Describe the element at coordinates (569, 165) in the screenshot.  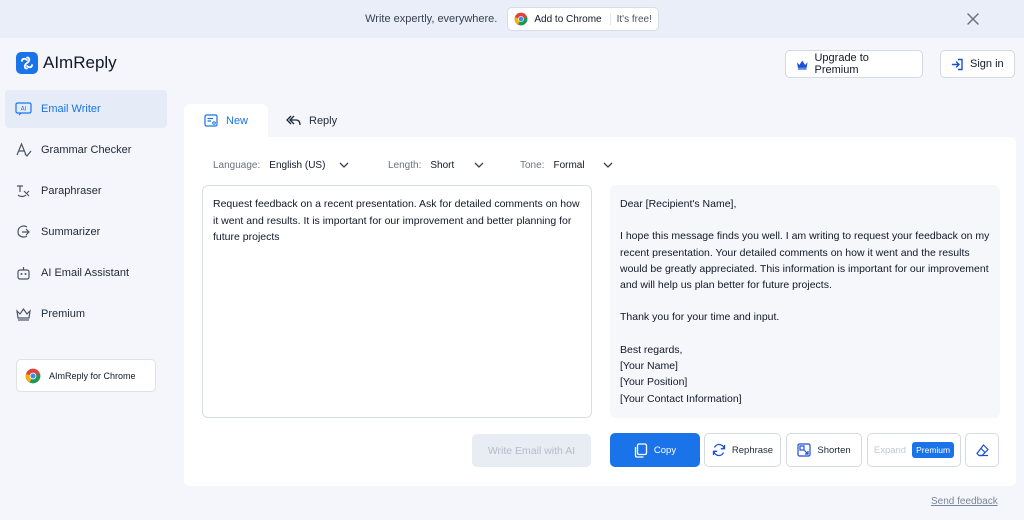
I see `tone-value: Formal` at that location.